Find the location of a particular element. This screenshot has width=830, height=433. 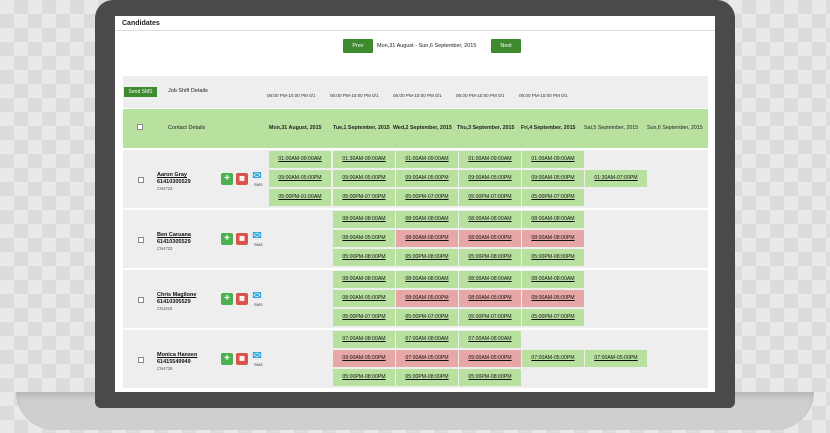

candidate-name: Chris Magilone is located at coordinates (176, 295).